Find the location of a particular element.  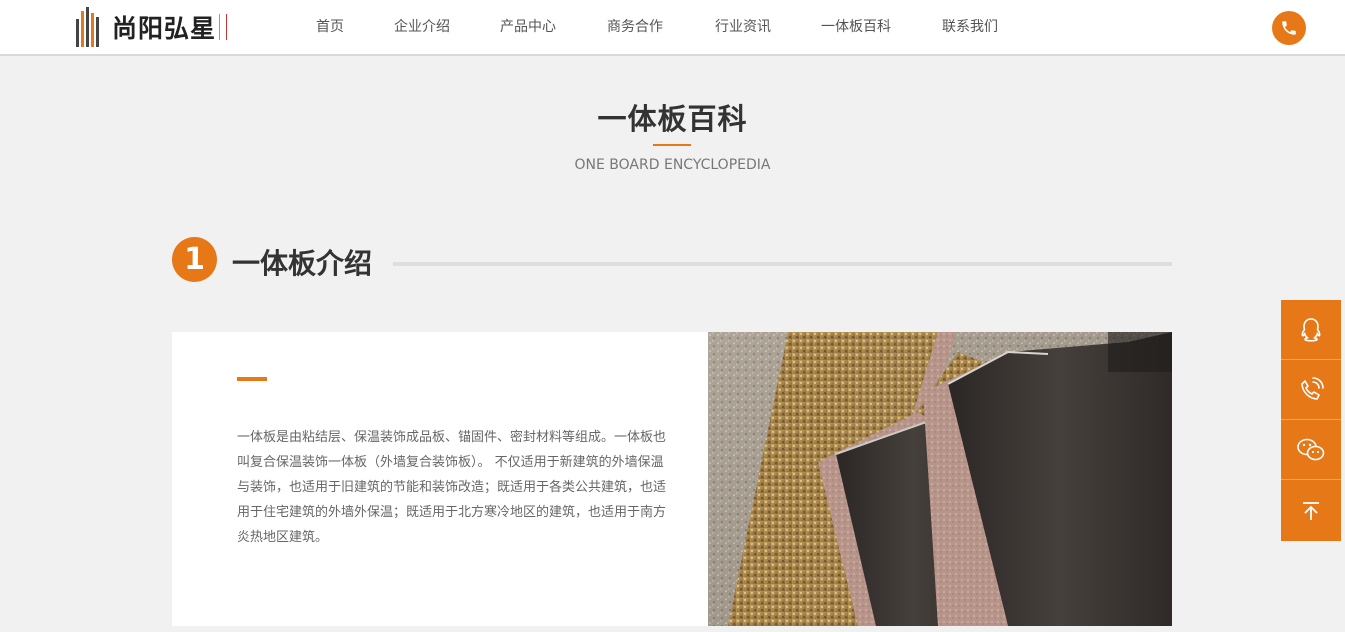

heading-rule is located at coordinates (782, 264).